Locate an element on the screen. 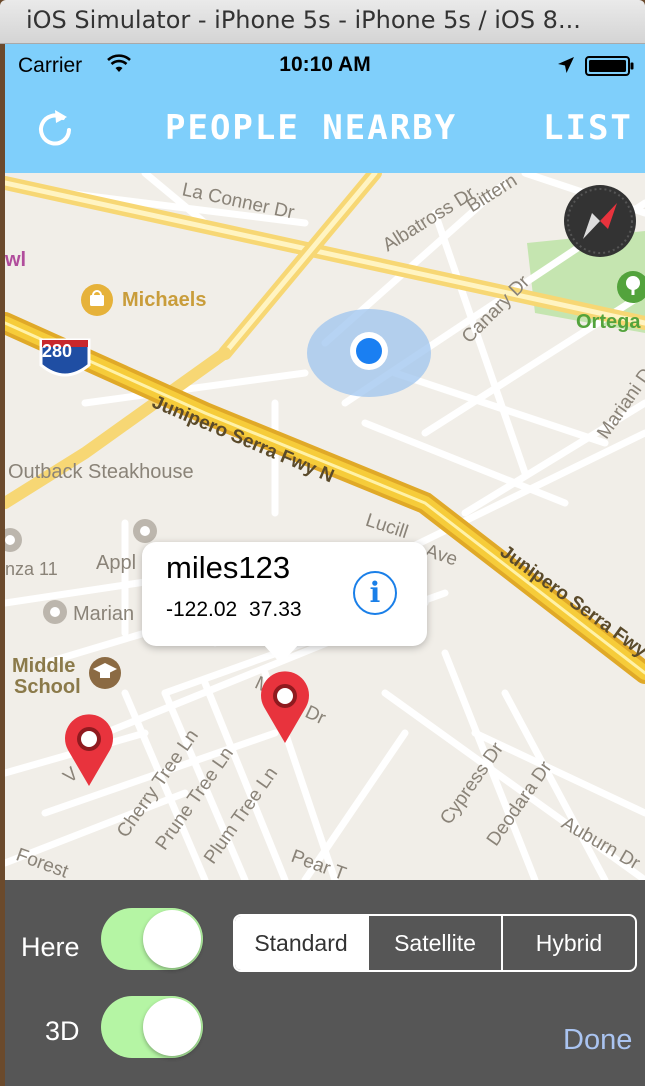  refresh-icon is located at coordinates (55, 128).